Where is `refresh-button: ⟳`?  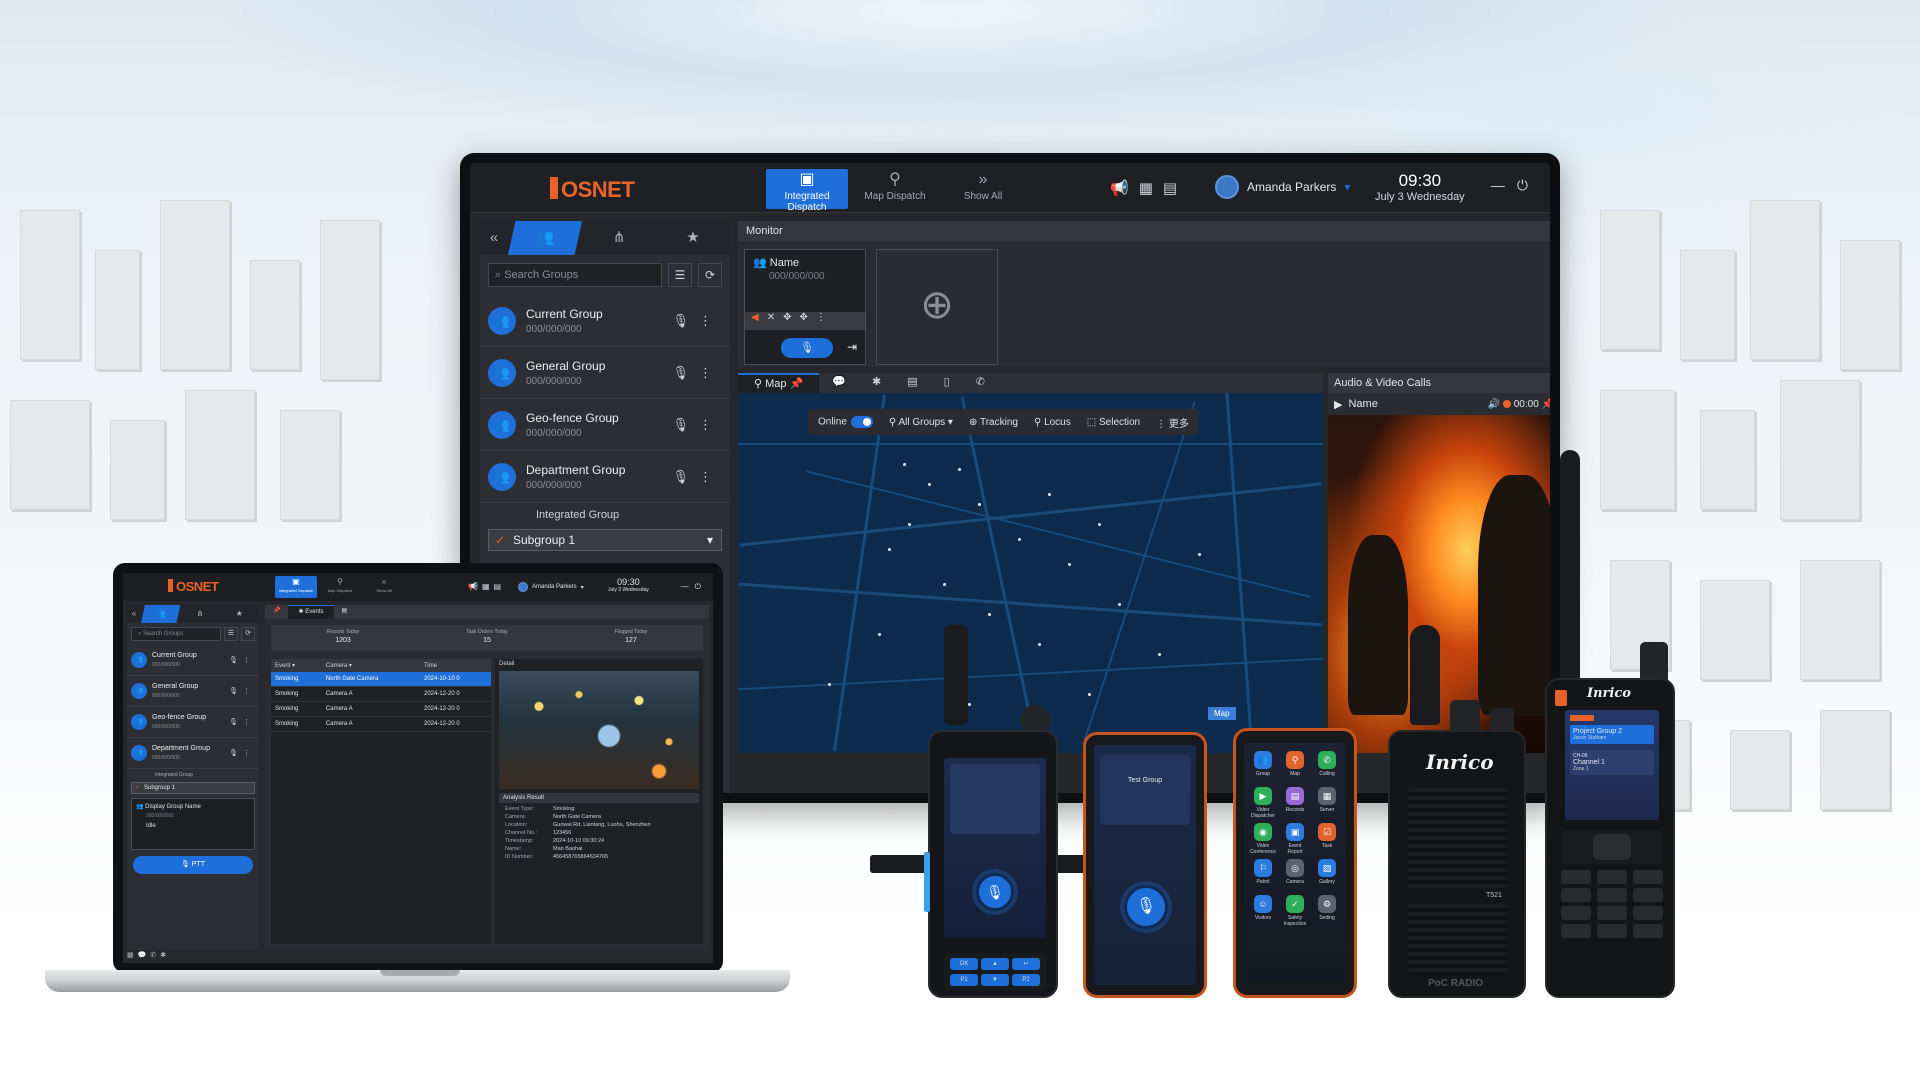 refresh-button: ⟳ is located at coordinates (710, 275).